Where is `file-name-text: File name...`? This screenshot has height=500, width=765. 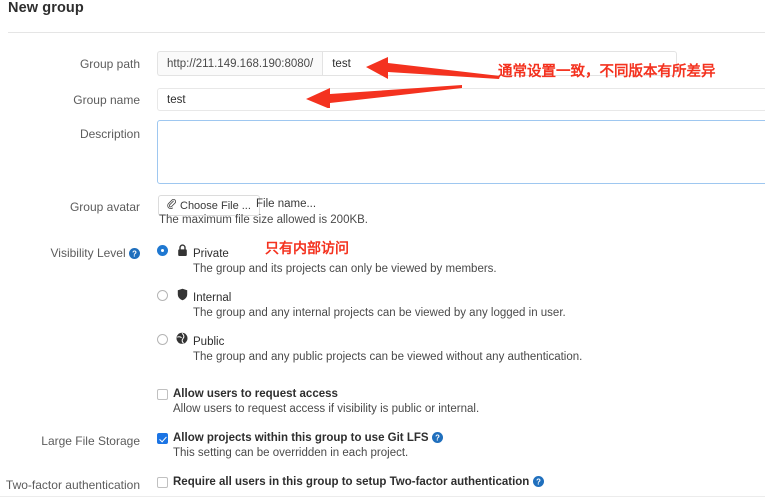
file-name-text: File name... is located at coordinates (286, 204).